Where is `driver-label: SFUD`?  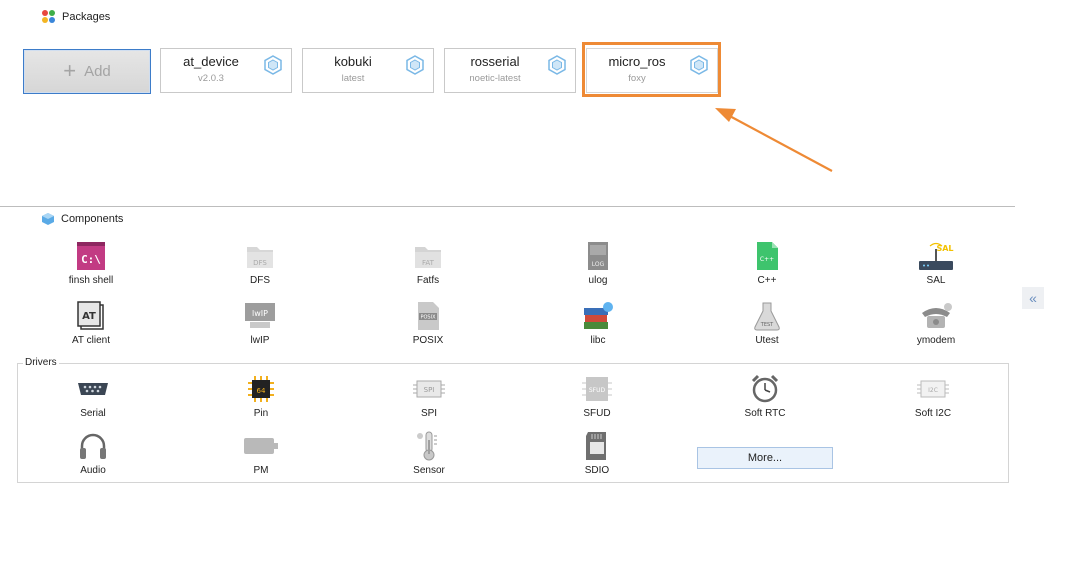 driver-label: SFUD is located at coordinates (597, 413).